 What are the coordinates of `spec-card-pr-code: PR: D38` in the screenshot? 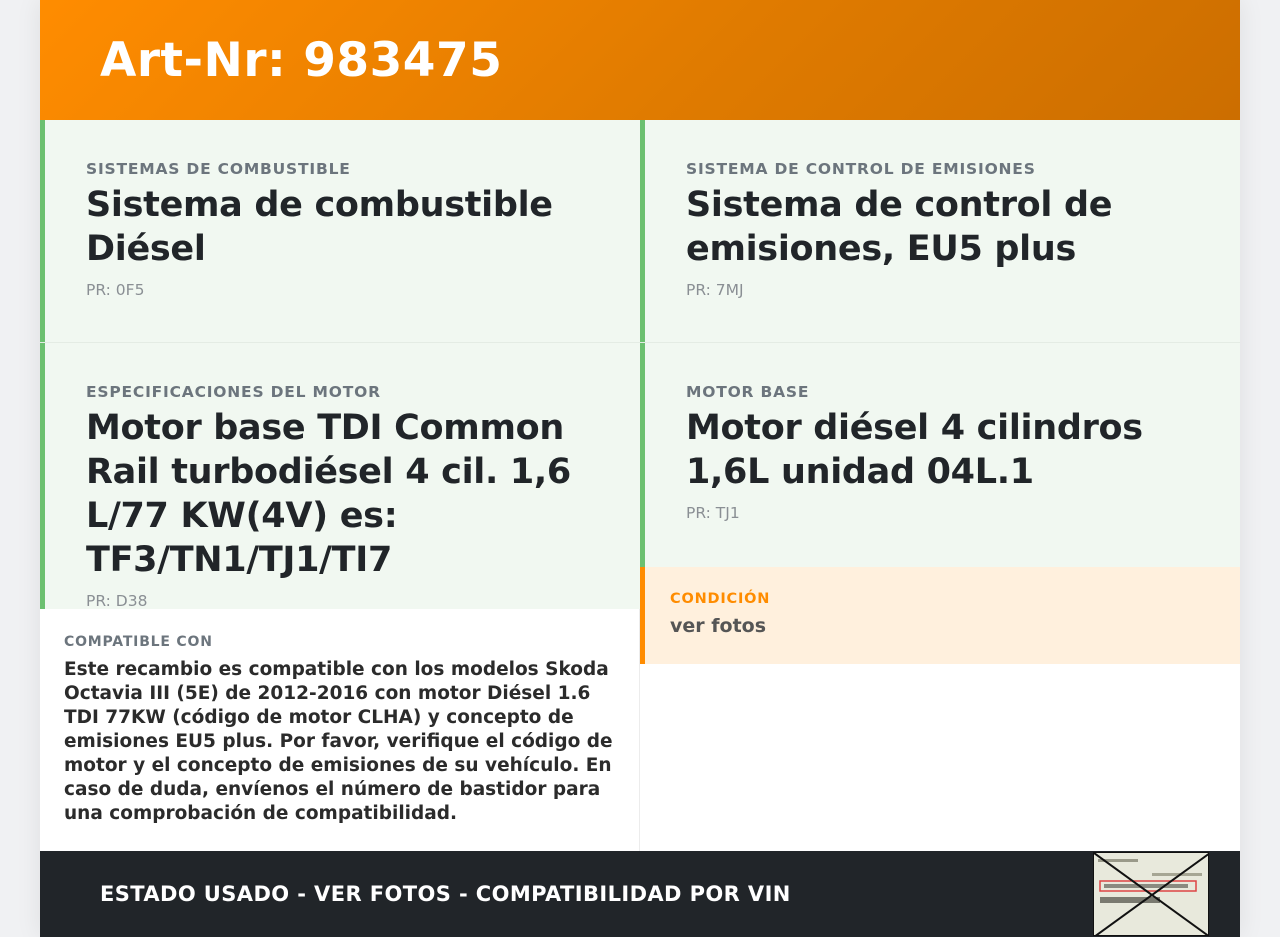 It's located at (117, 601).